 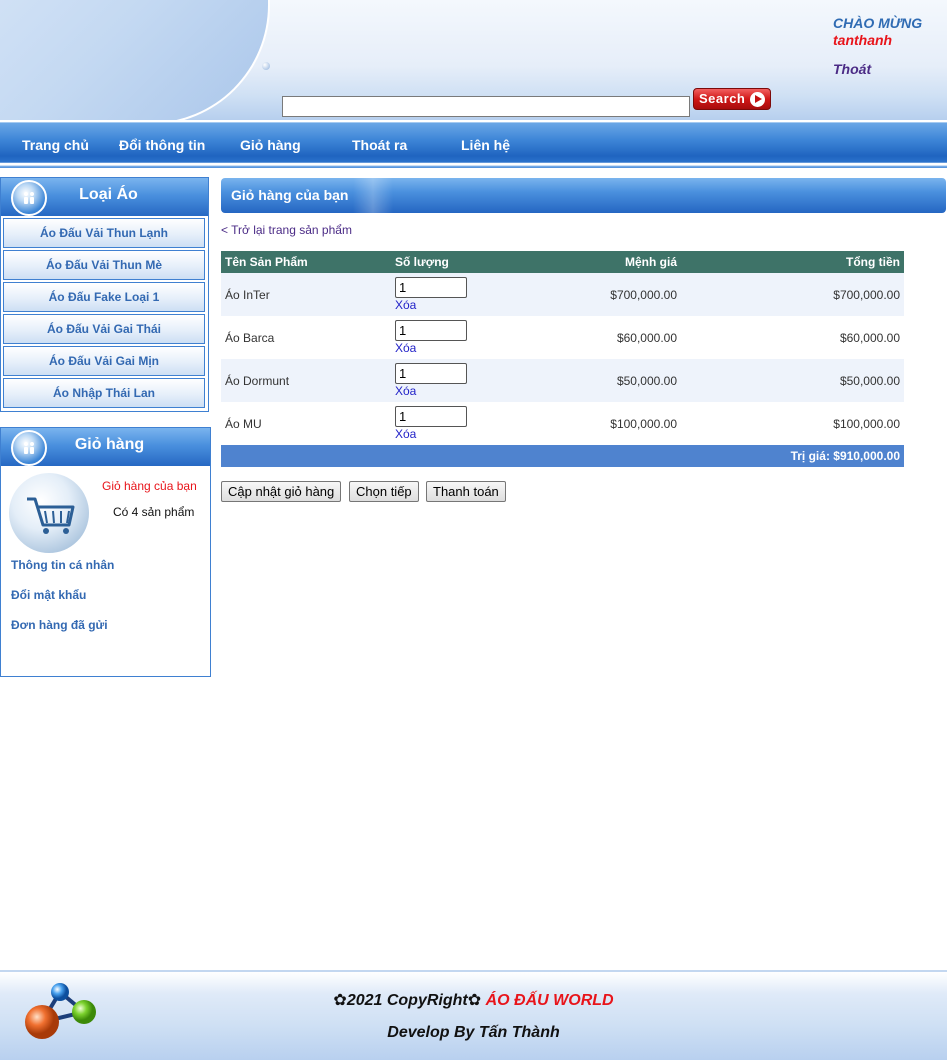 What do you see at coordinates (384, 491) in the screenshot?
I see `continue-shopping-button: Chọn tiếp` at bounding box center [384, 491].